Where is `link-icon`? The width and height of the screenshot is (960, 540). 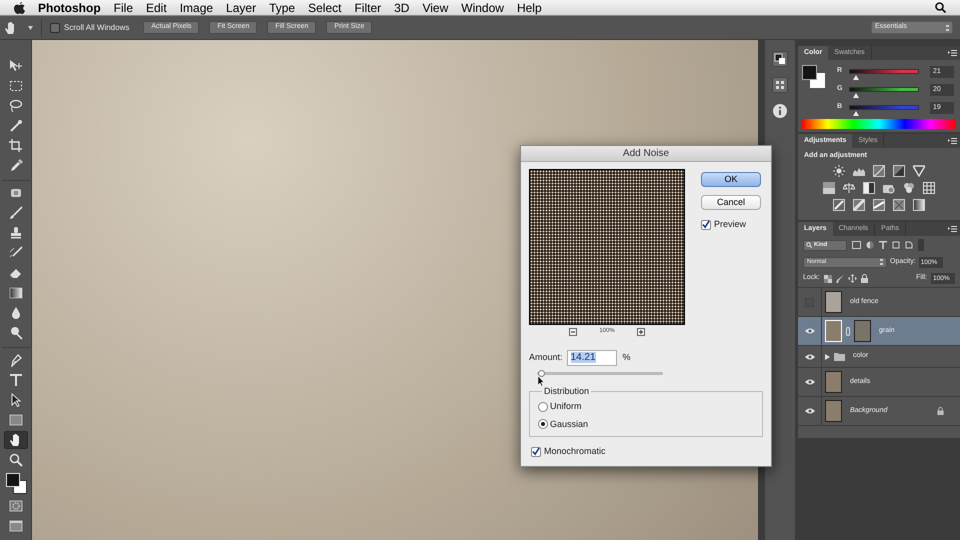
link-icon is located at coordinates (848, 331).